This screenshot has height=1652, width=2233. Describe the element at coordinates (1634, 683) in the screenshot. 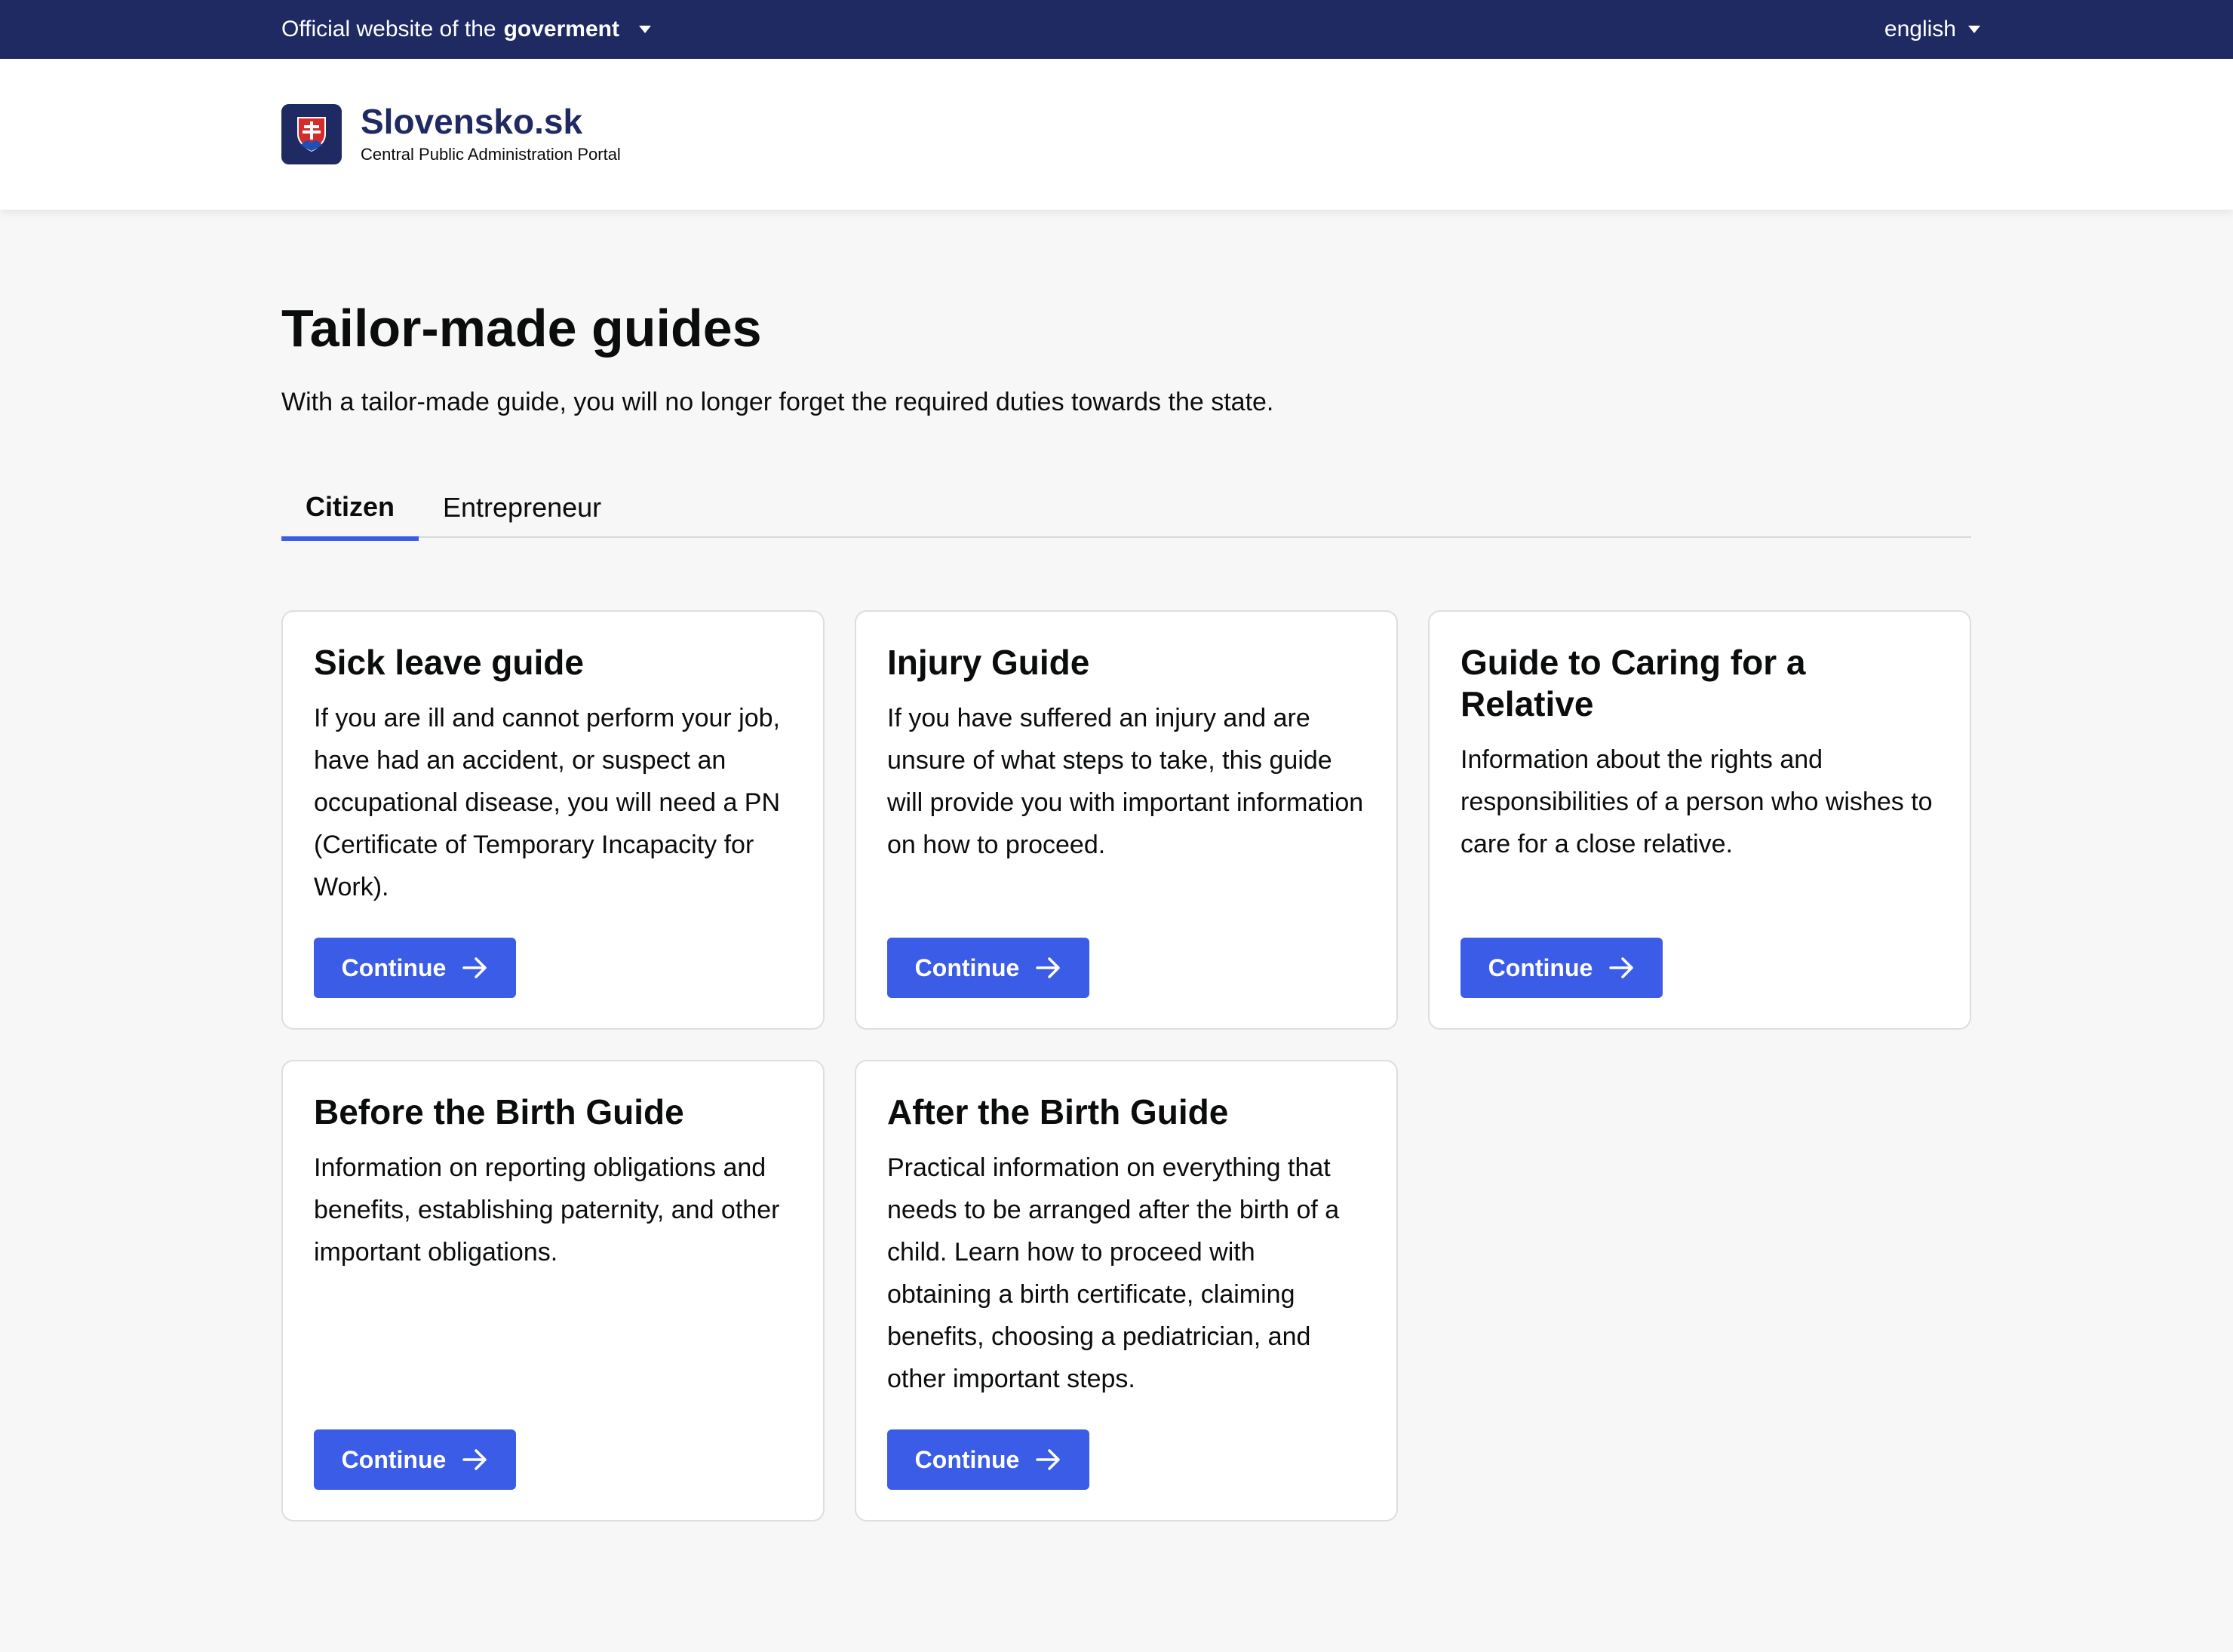

I see `card-title: Guide to Caring for a Relative` at that location.